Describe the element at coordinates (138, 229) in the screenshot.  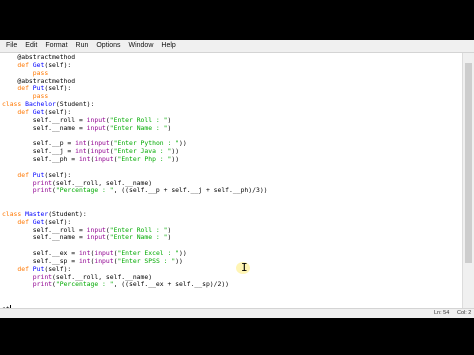
I see `code-token: "Enter Roll : "` at that location.